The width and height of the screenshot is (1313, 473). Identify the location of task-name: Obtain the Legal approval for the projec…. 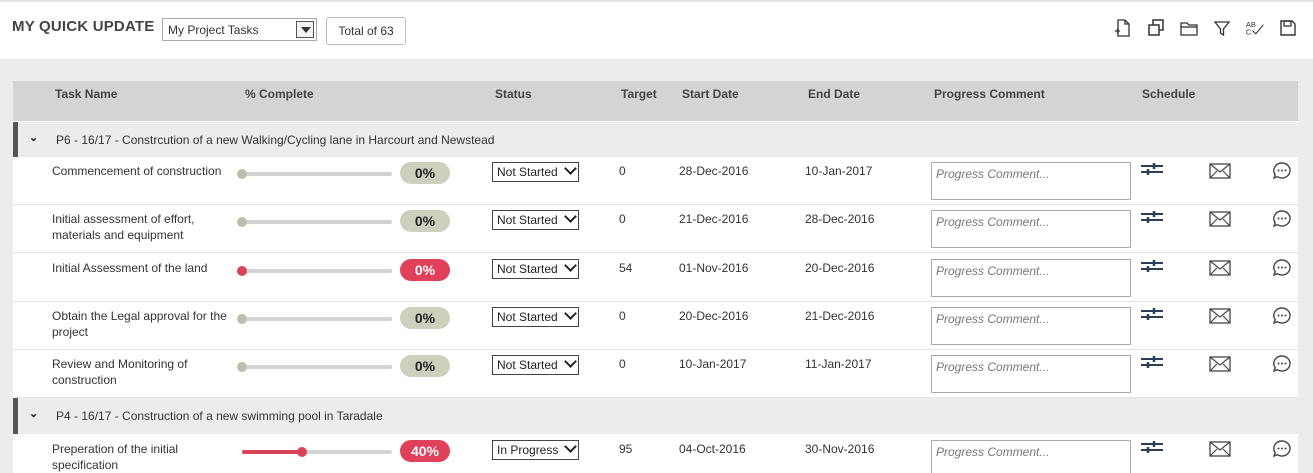
(139, 324).